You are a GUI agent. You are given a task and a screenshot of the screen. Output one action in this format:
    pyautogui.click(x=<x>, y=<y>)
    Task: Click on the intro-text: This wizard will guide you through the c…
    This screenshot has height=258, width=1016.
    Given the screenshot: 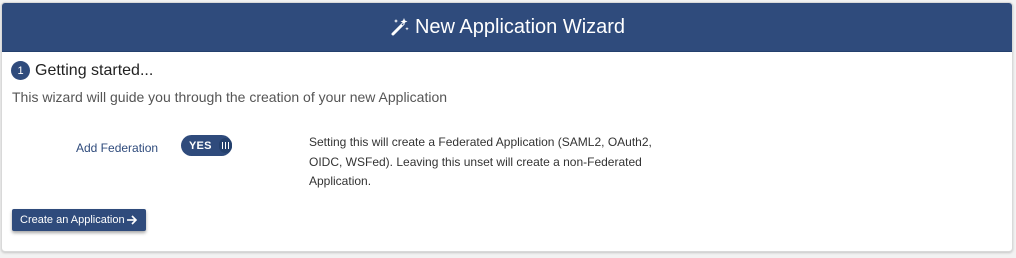 What is the action you would take?
    pyautogui.click(x=230, y=97)
    